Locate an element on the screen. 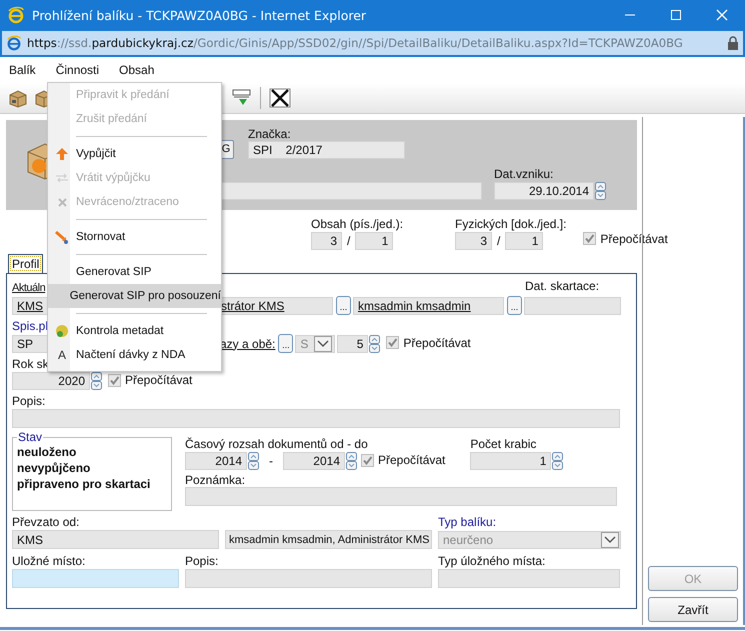 The height and width of the screenshot is (631, 745). dialog-button: Zavřít is located at coordinates (693, 609).